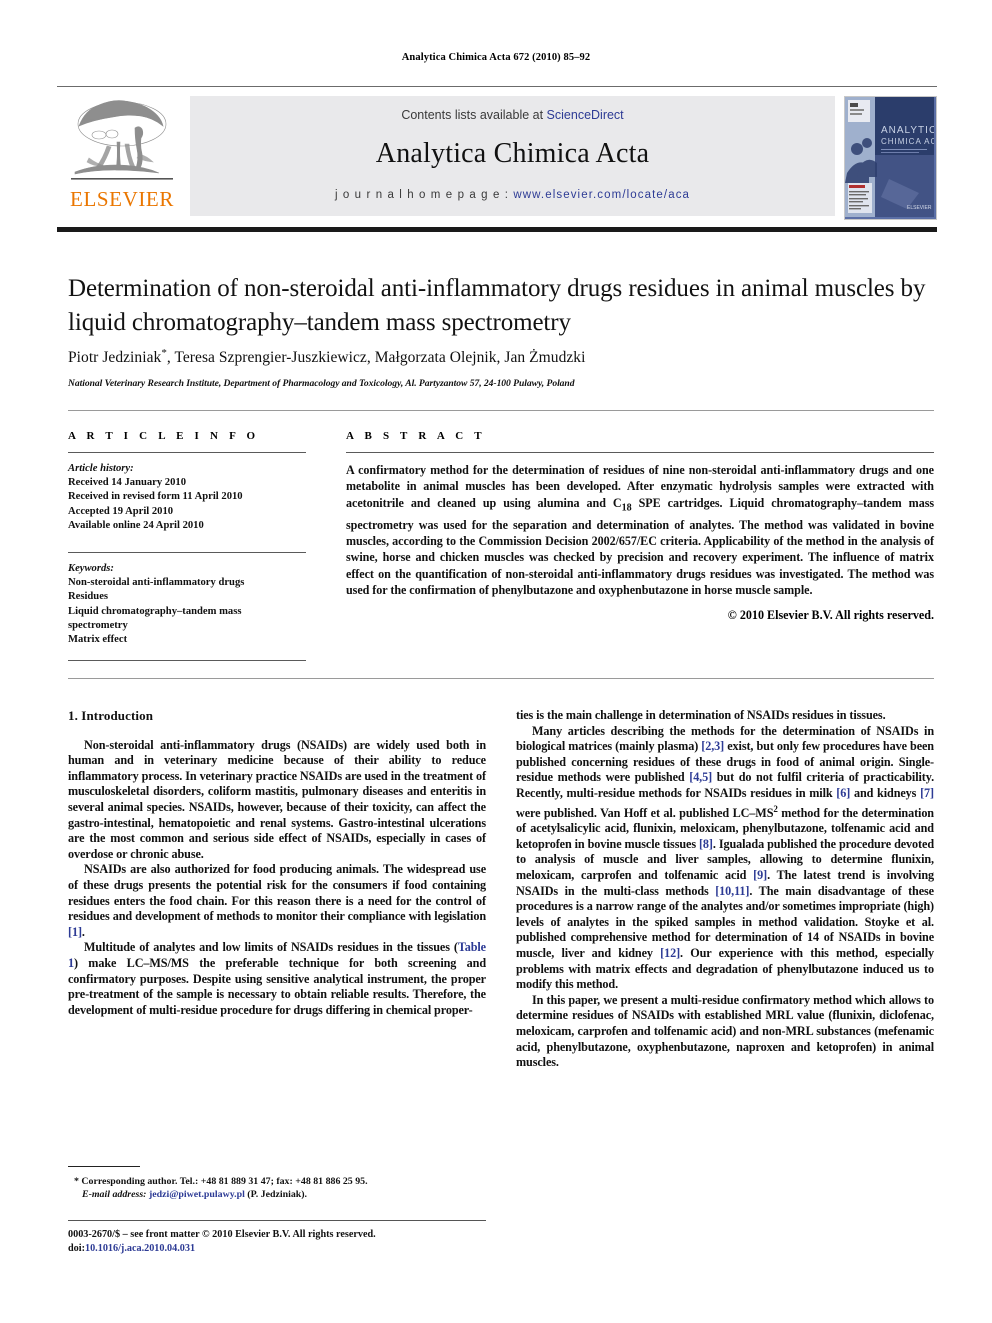 This screenshot has width=992, height=1323. What do you see at coordinates (919, 208) in the screenshot?
I see `svg-text: ELSEVIER` at bounding box center [919, 208].